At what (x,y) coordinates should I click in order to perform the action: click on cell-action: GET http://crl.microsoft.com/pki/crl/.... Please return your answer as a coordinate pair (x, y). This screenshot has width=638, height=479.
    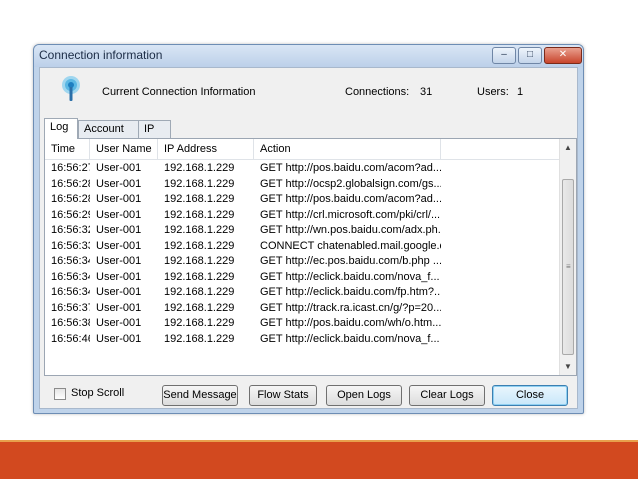
    Looking at the image, I should click on (350, 214).